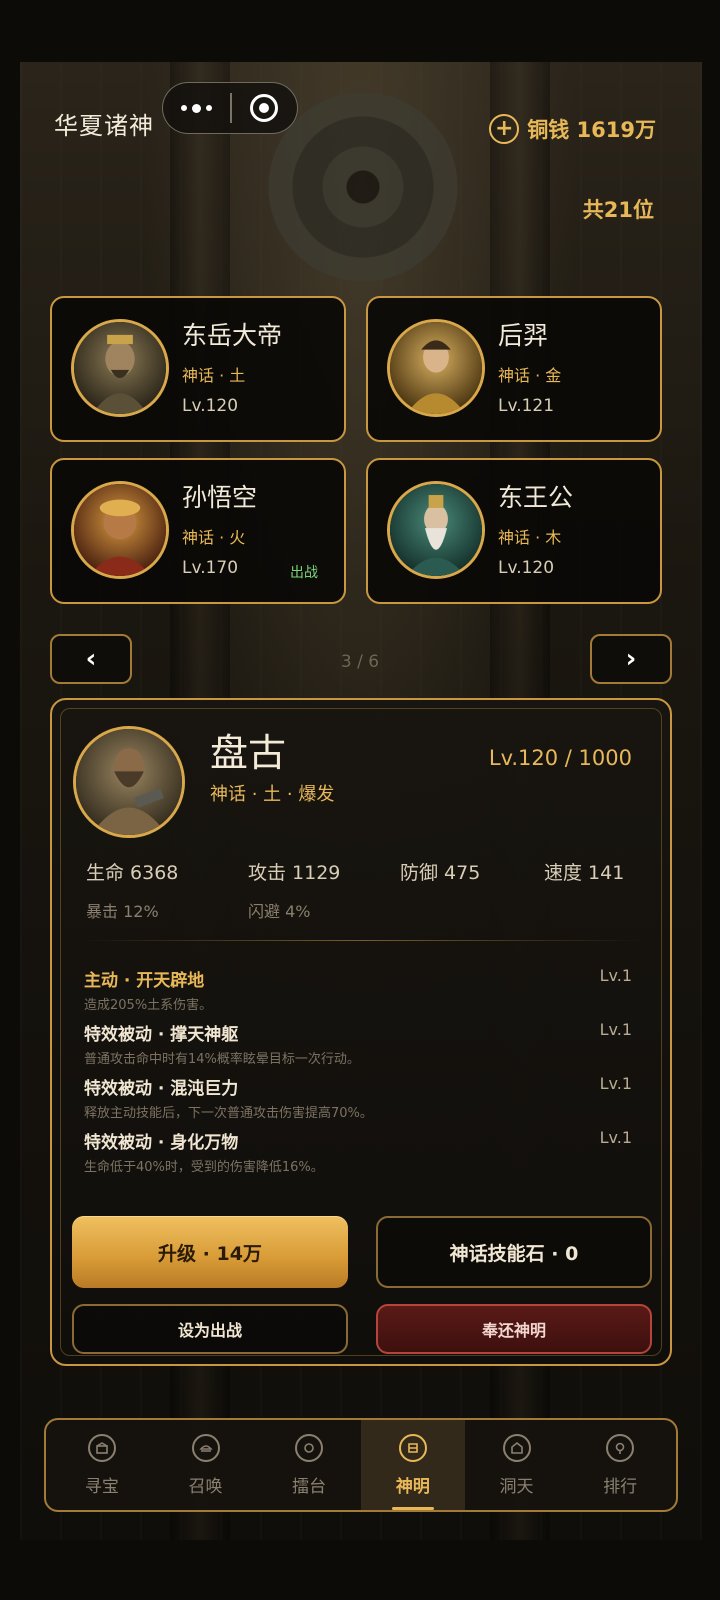  I want to click on tab-label: 寻宝, so click(101, 1486).